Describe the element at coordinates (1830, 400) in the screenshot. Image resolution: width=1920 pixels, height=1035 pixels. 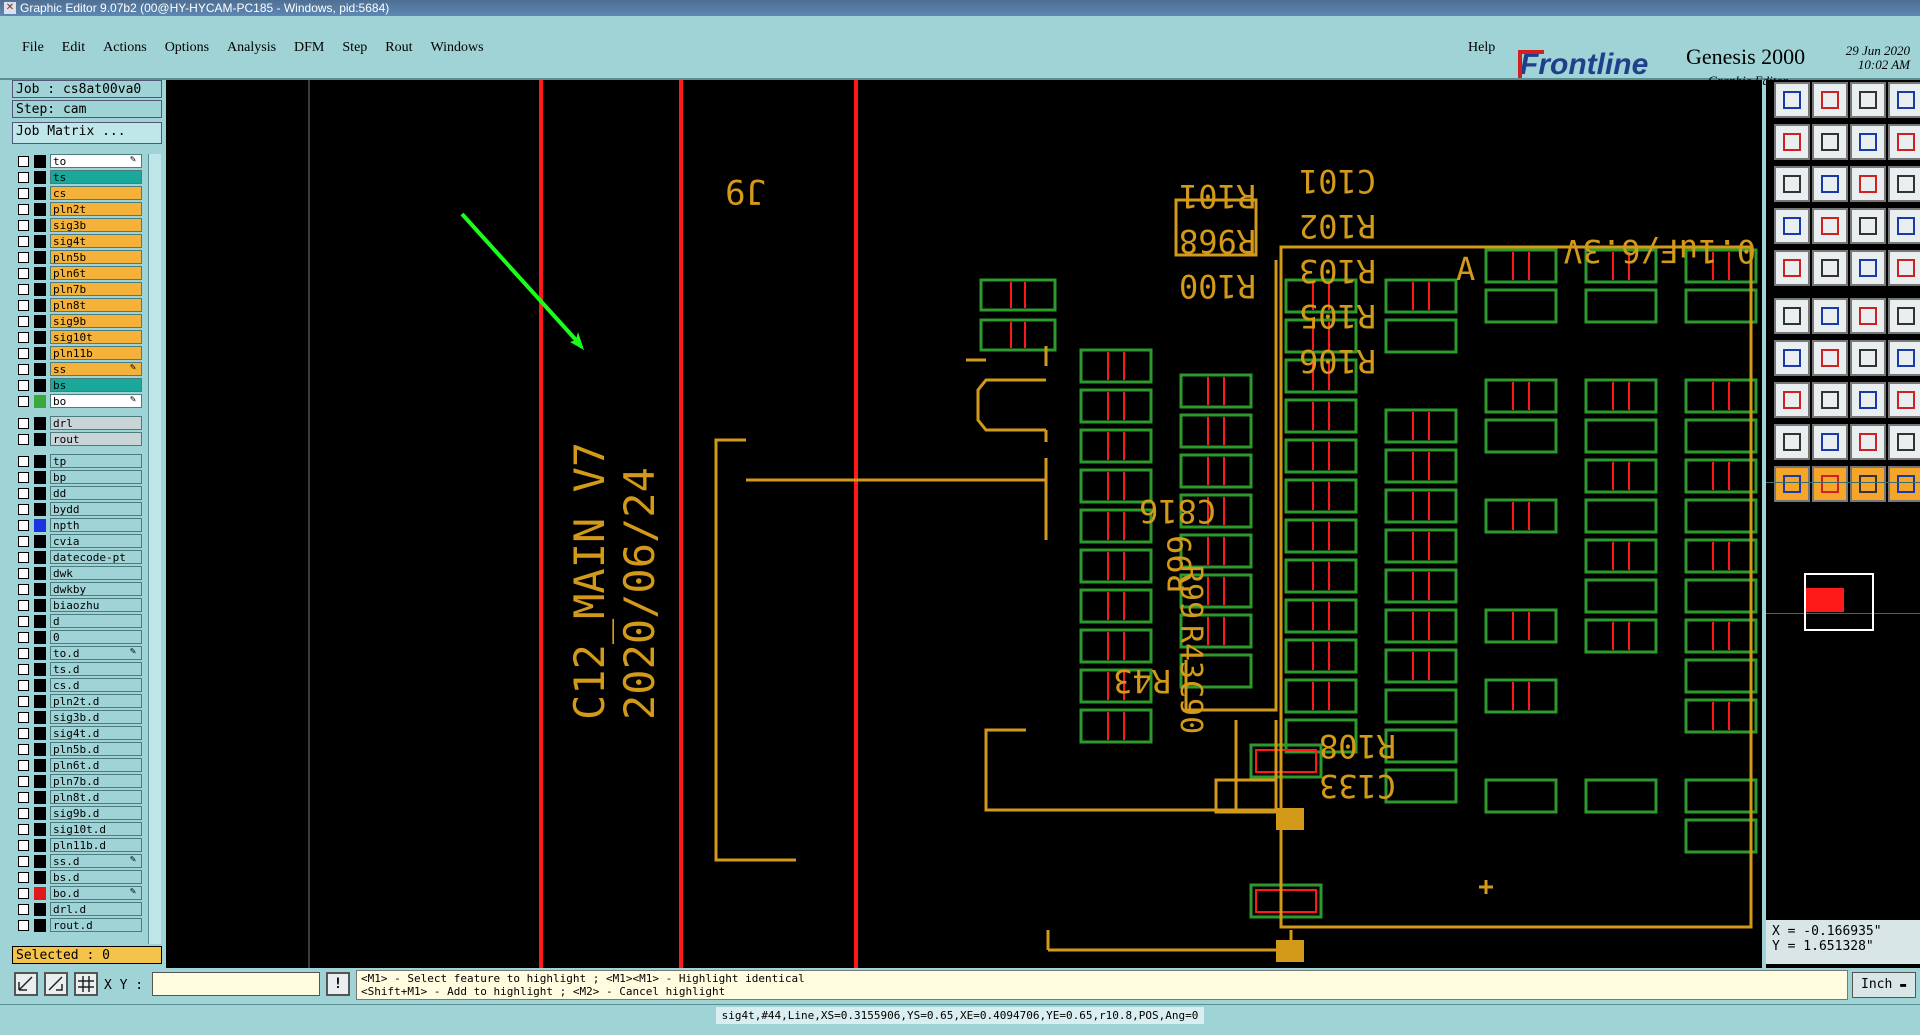
I see `stretch-icon` at that location.